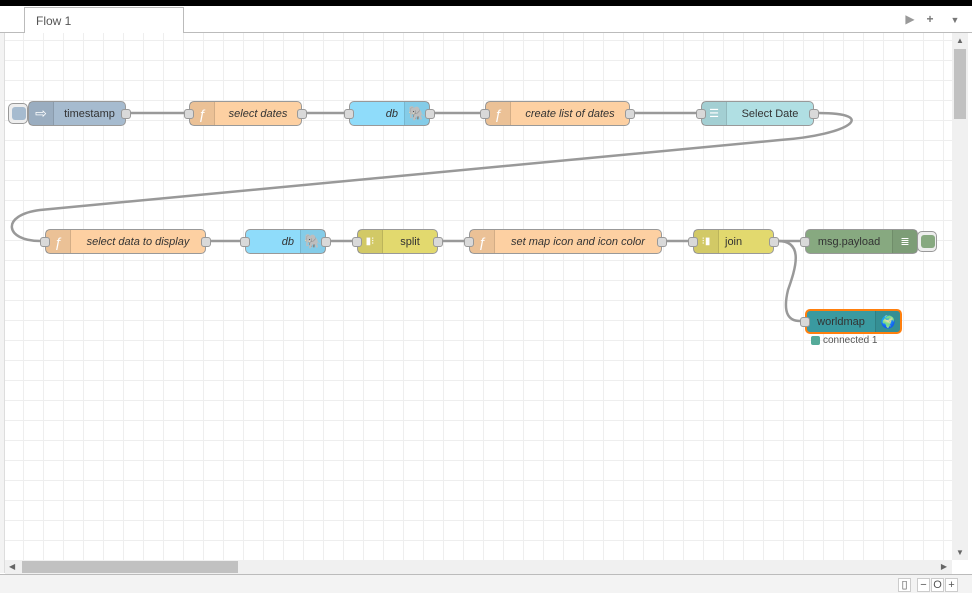 Image resolution: width=972 pixels, height=593 pixels. I want to click on vertical-scroll-thumb, so click(960, 84).